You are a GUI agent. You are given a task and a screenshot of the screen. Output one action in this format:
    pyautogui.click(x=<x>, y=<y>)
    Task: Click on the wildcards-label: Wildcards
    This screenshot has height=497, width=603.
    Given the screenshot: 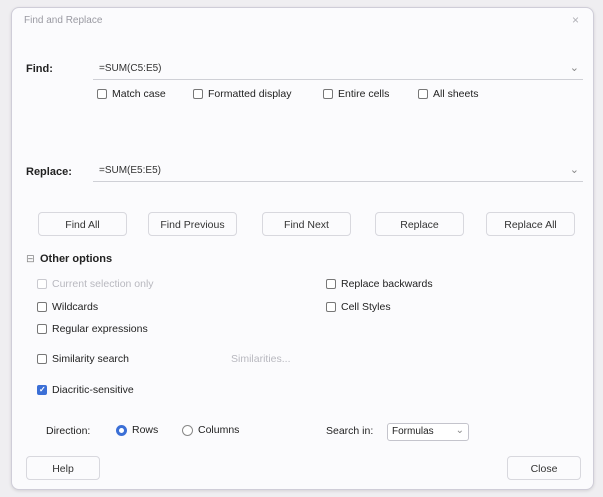 What is the action you would take?
    pyautogui.click(x=75, y=307)
    